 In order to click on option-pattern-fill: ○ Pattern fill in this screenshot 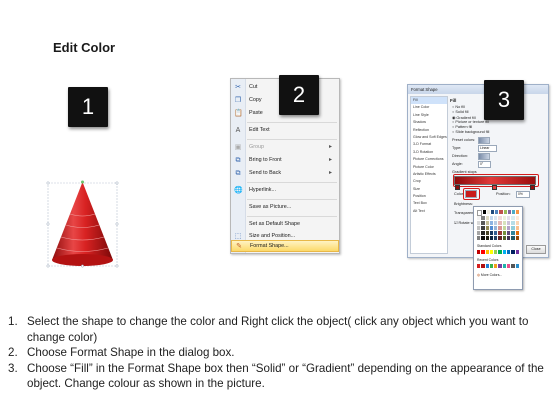, I will do `click(462, 127)`.